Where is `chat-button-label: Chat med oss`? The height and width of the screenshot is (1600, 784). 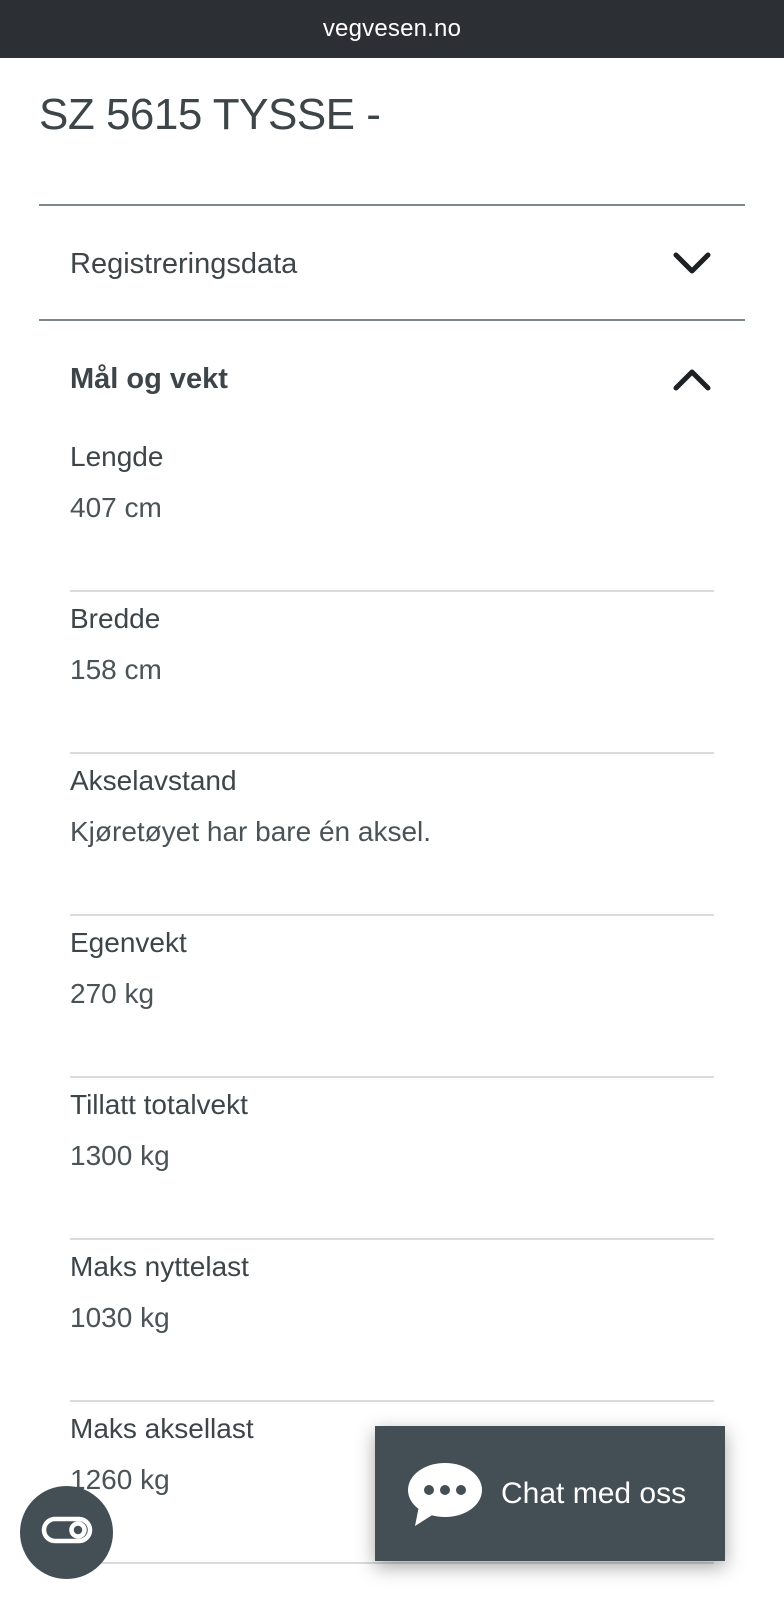
chat-button-label: Chat med oss is located at coordinates (594, 1493).